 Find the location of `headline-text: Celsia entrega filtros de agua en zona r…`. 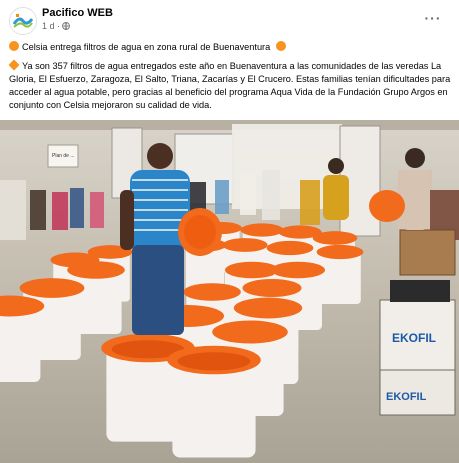

headline-text: Celsia entrega filtros de agua en zona r… is located at coordinates (146, 47).